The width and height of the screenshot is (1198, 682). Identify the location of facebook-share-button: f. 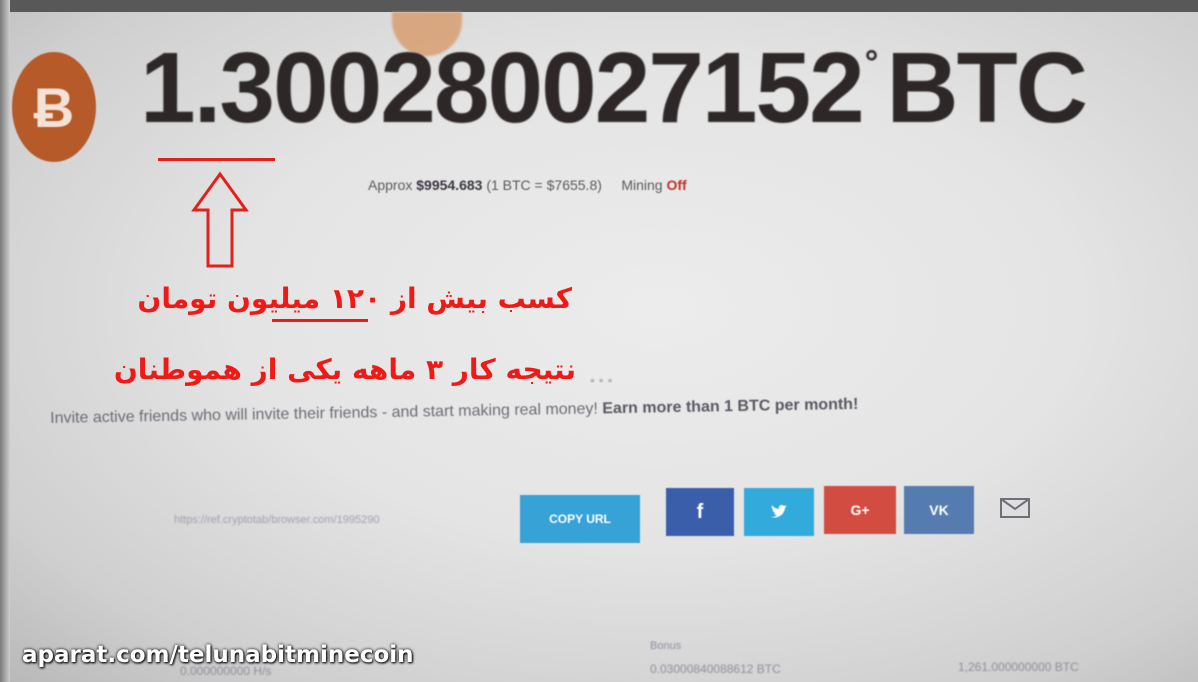
(700, 512).